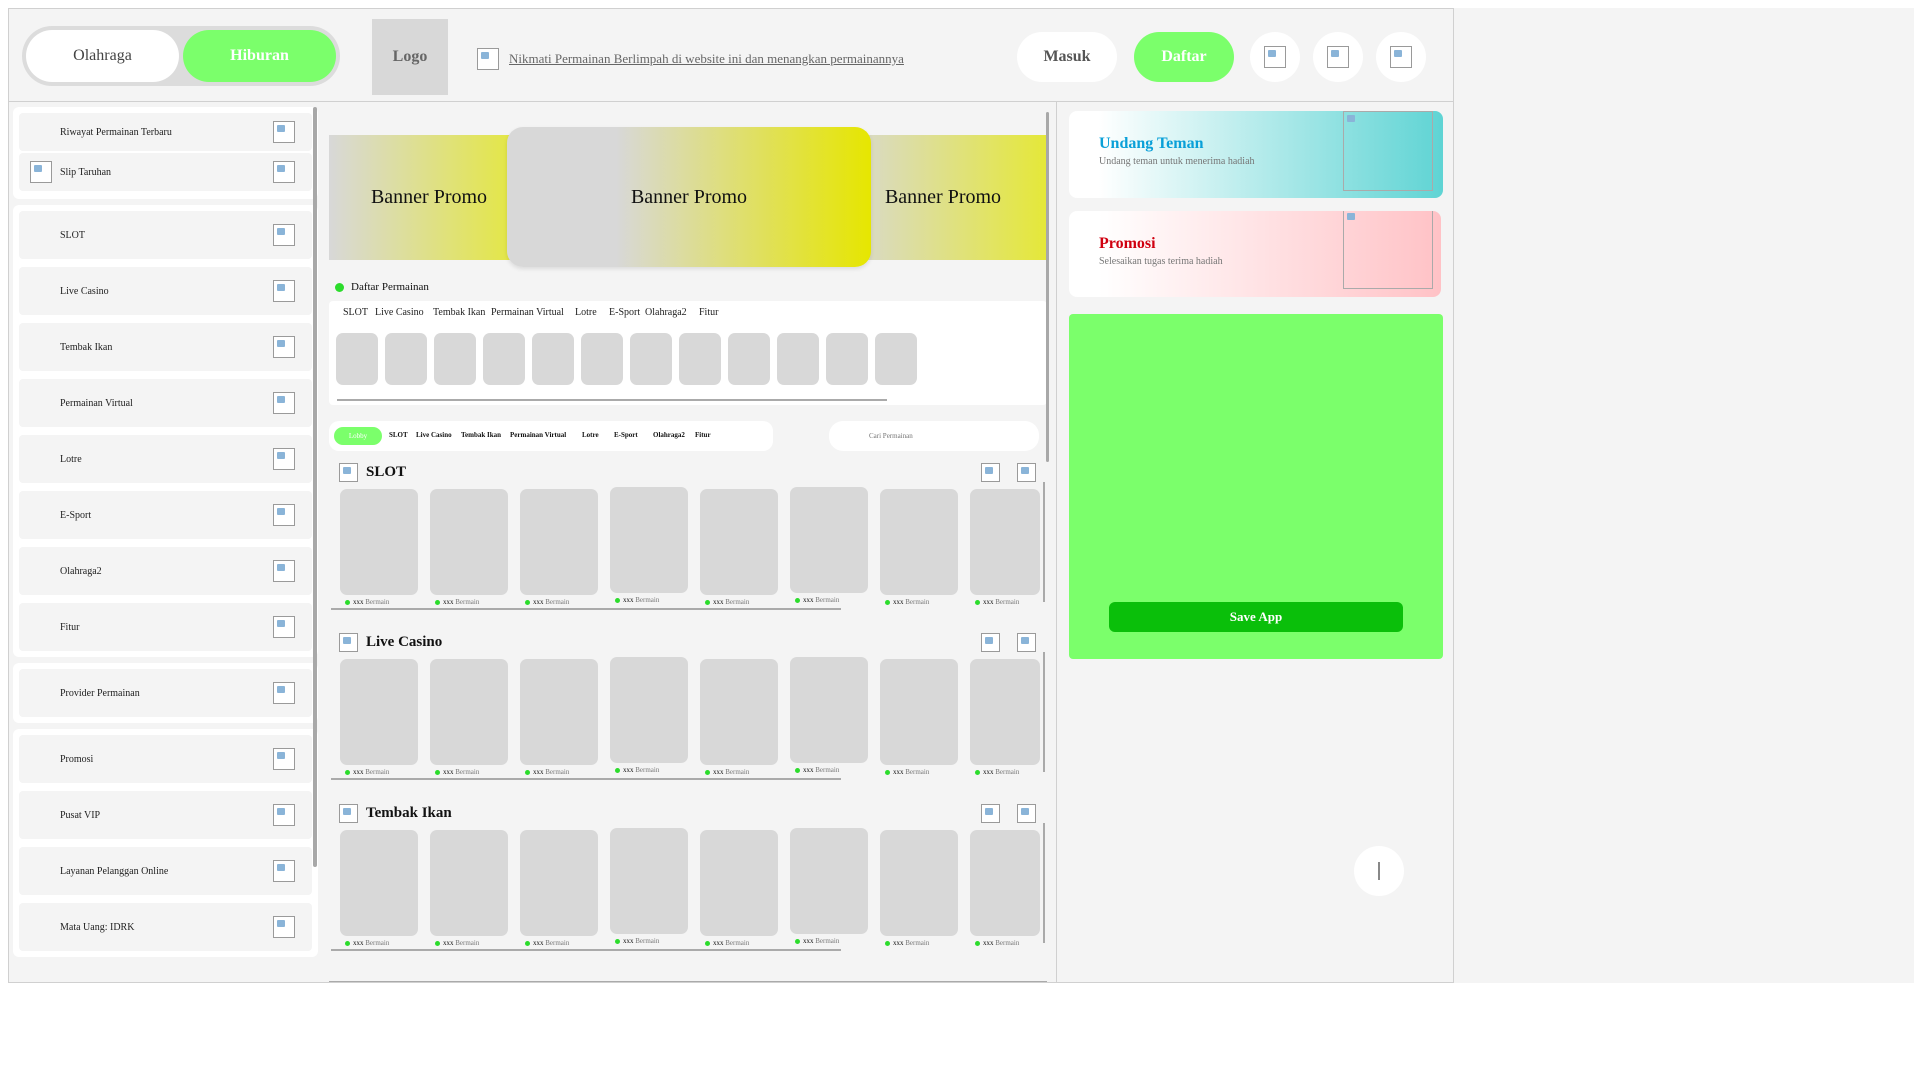 The width and height of the screenshot is (1920, 1080). I want to click on banner-promo-center: Banner Promo, so click(689, 197).